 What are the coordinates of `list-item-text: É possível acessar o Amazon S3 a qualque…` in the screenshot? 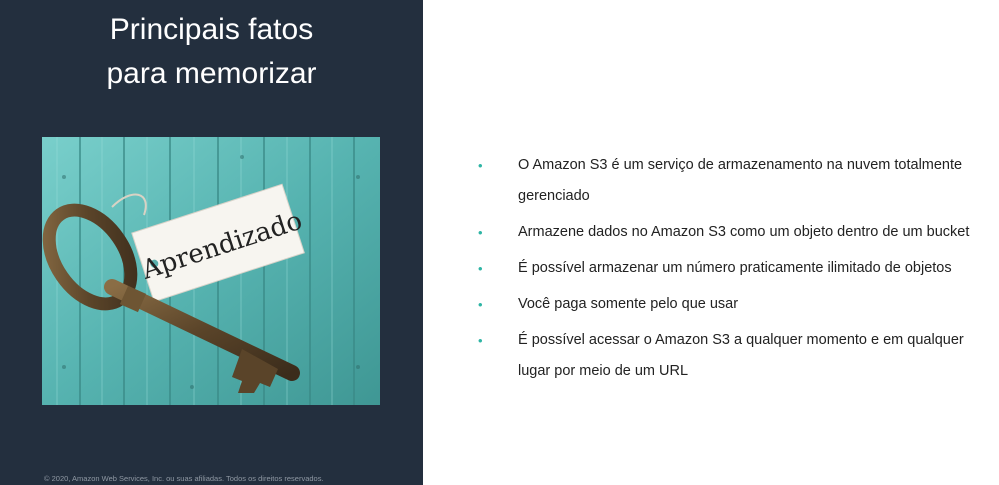 It's located at (741, 355).